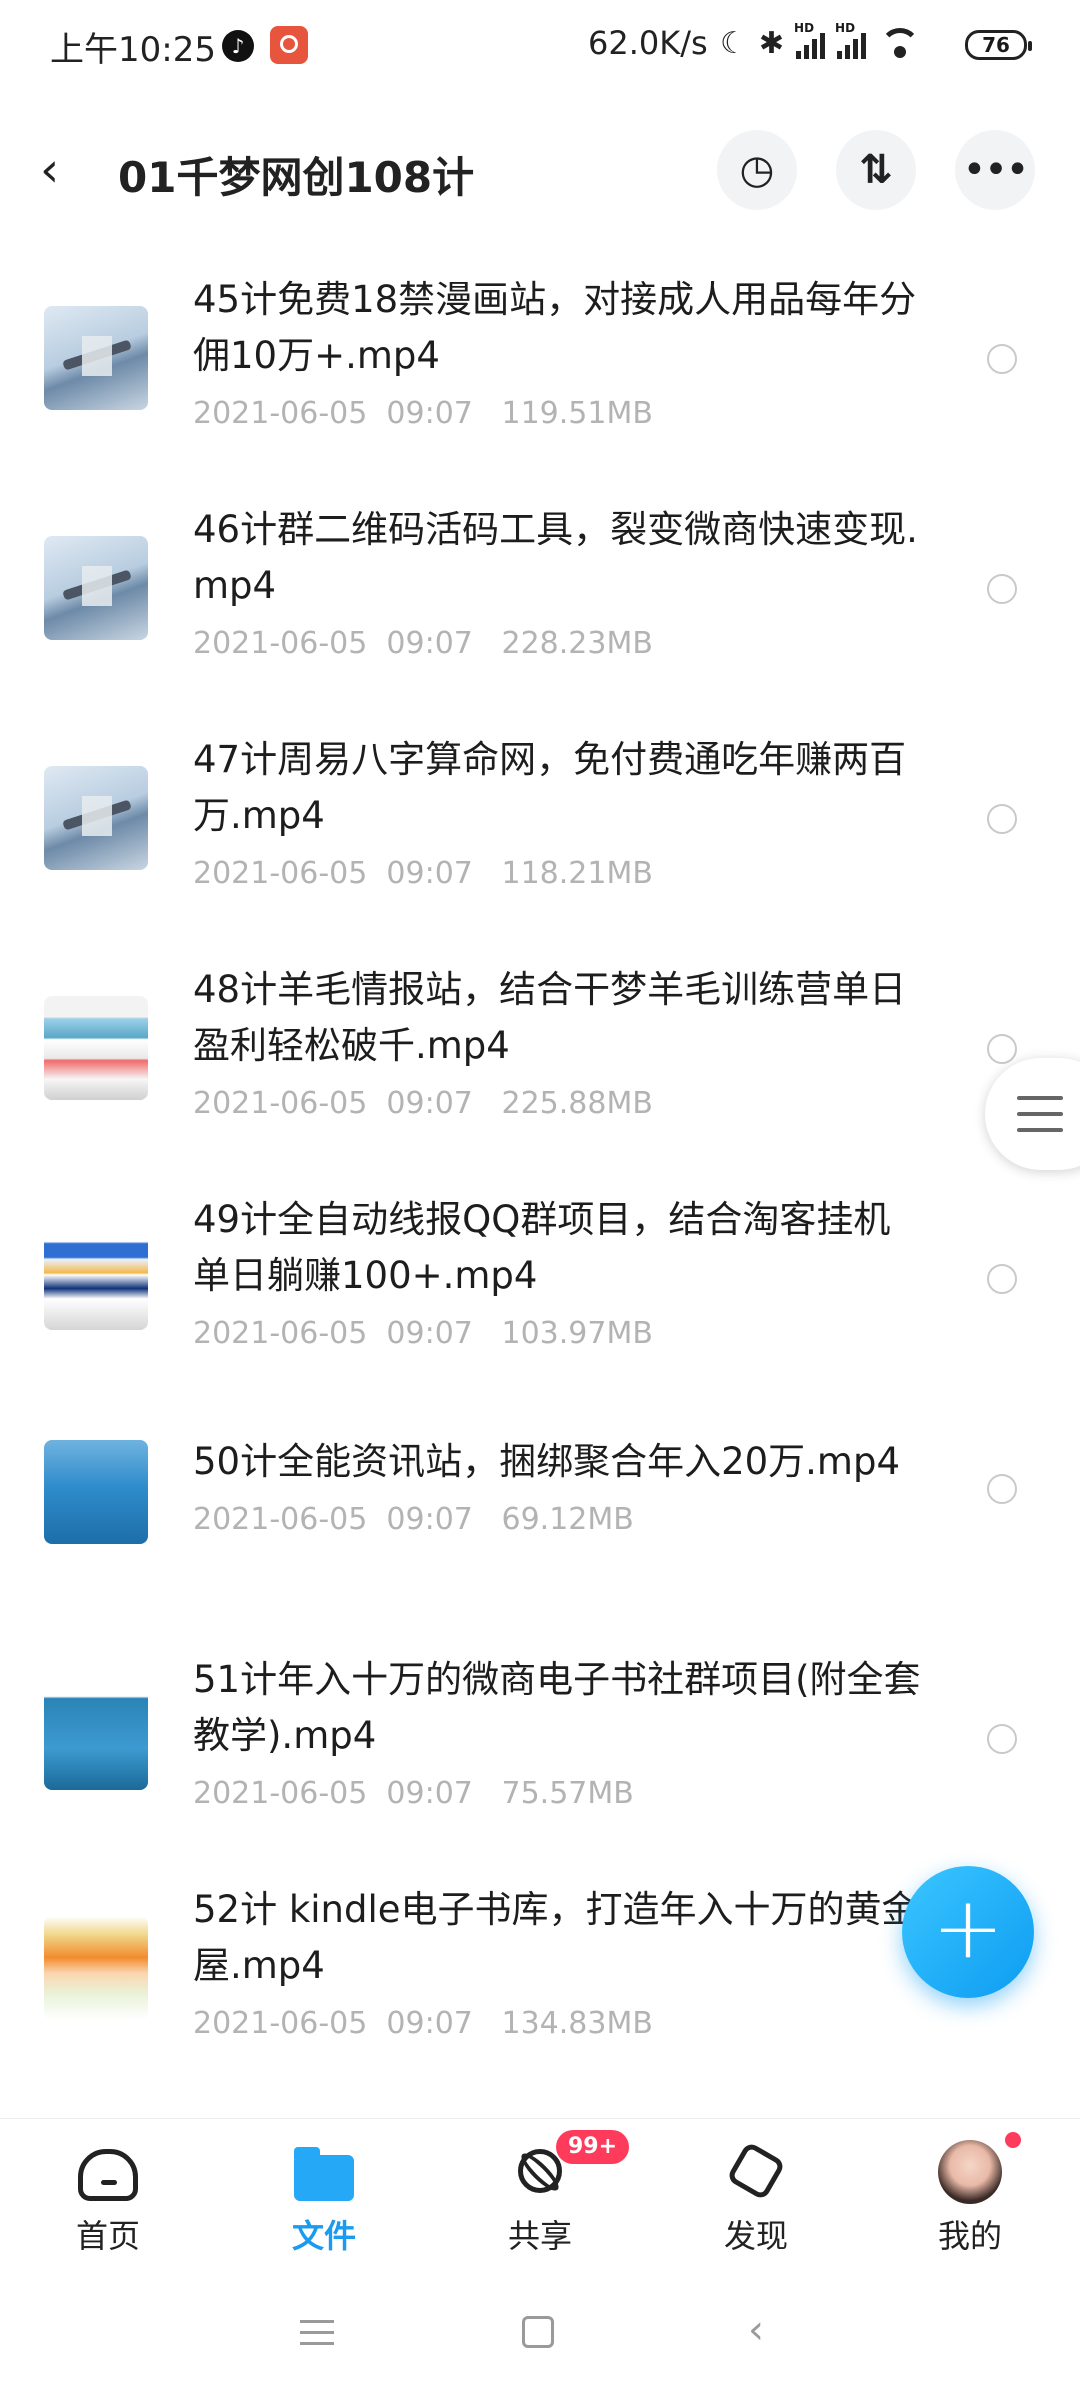 This screenshot has width=1080, height=2400. What do you see at coordinates (810, 40) in the screenshot?
I see `signal-icon: HD` at bounding box center [810, 40].